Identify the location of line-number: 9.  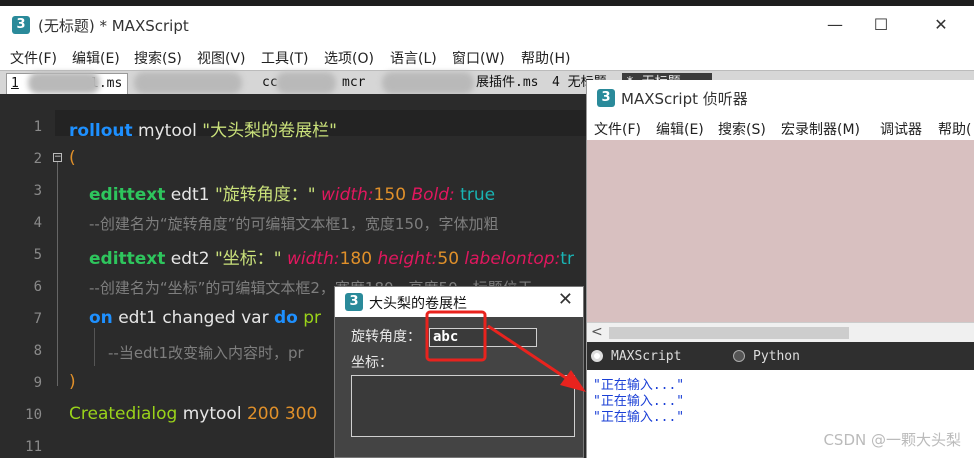
(37, 383).